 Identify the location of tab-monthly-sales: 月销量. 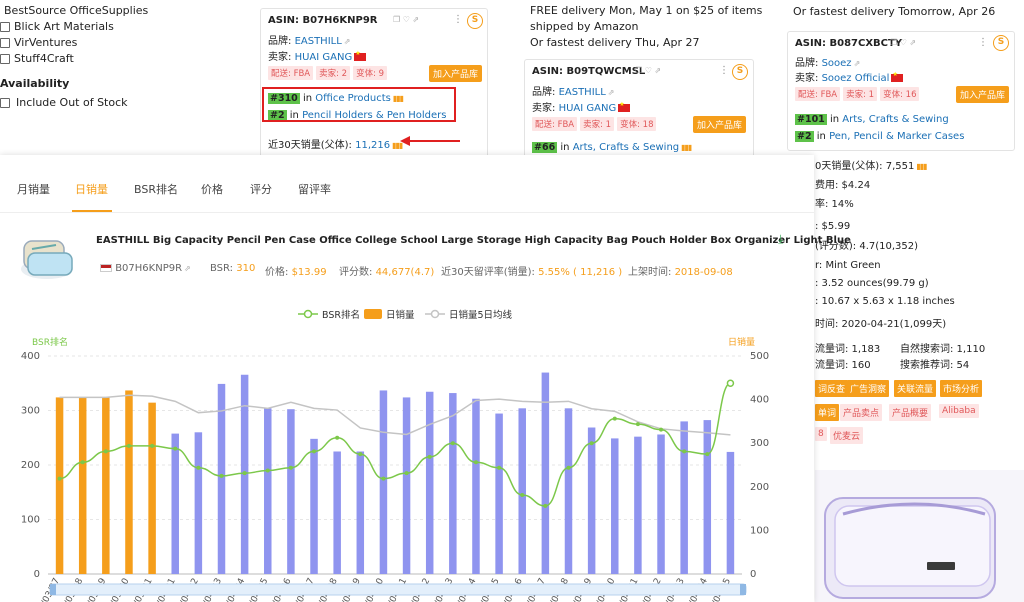
(33, 189).